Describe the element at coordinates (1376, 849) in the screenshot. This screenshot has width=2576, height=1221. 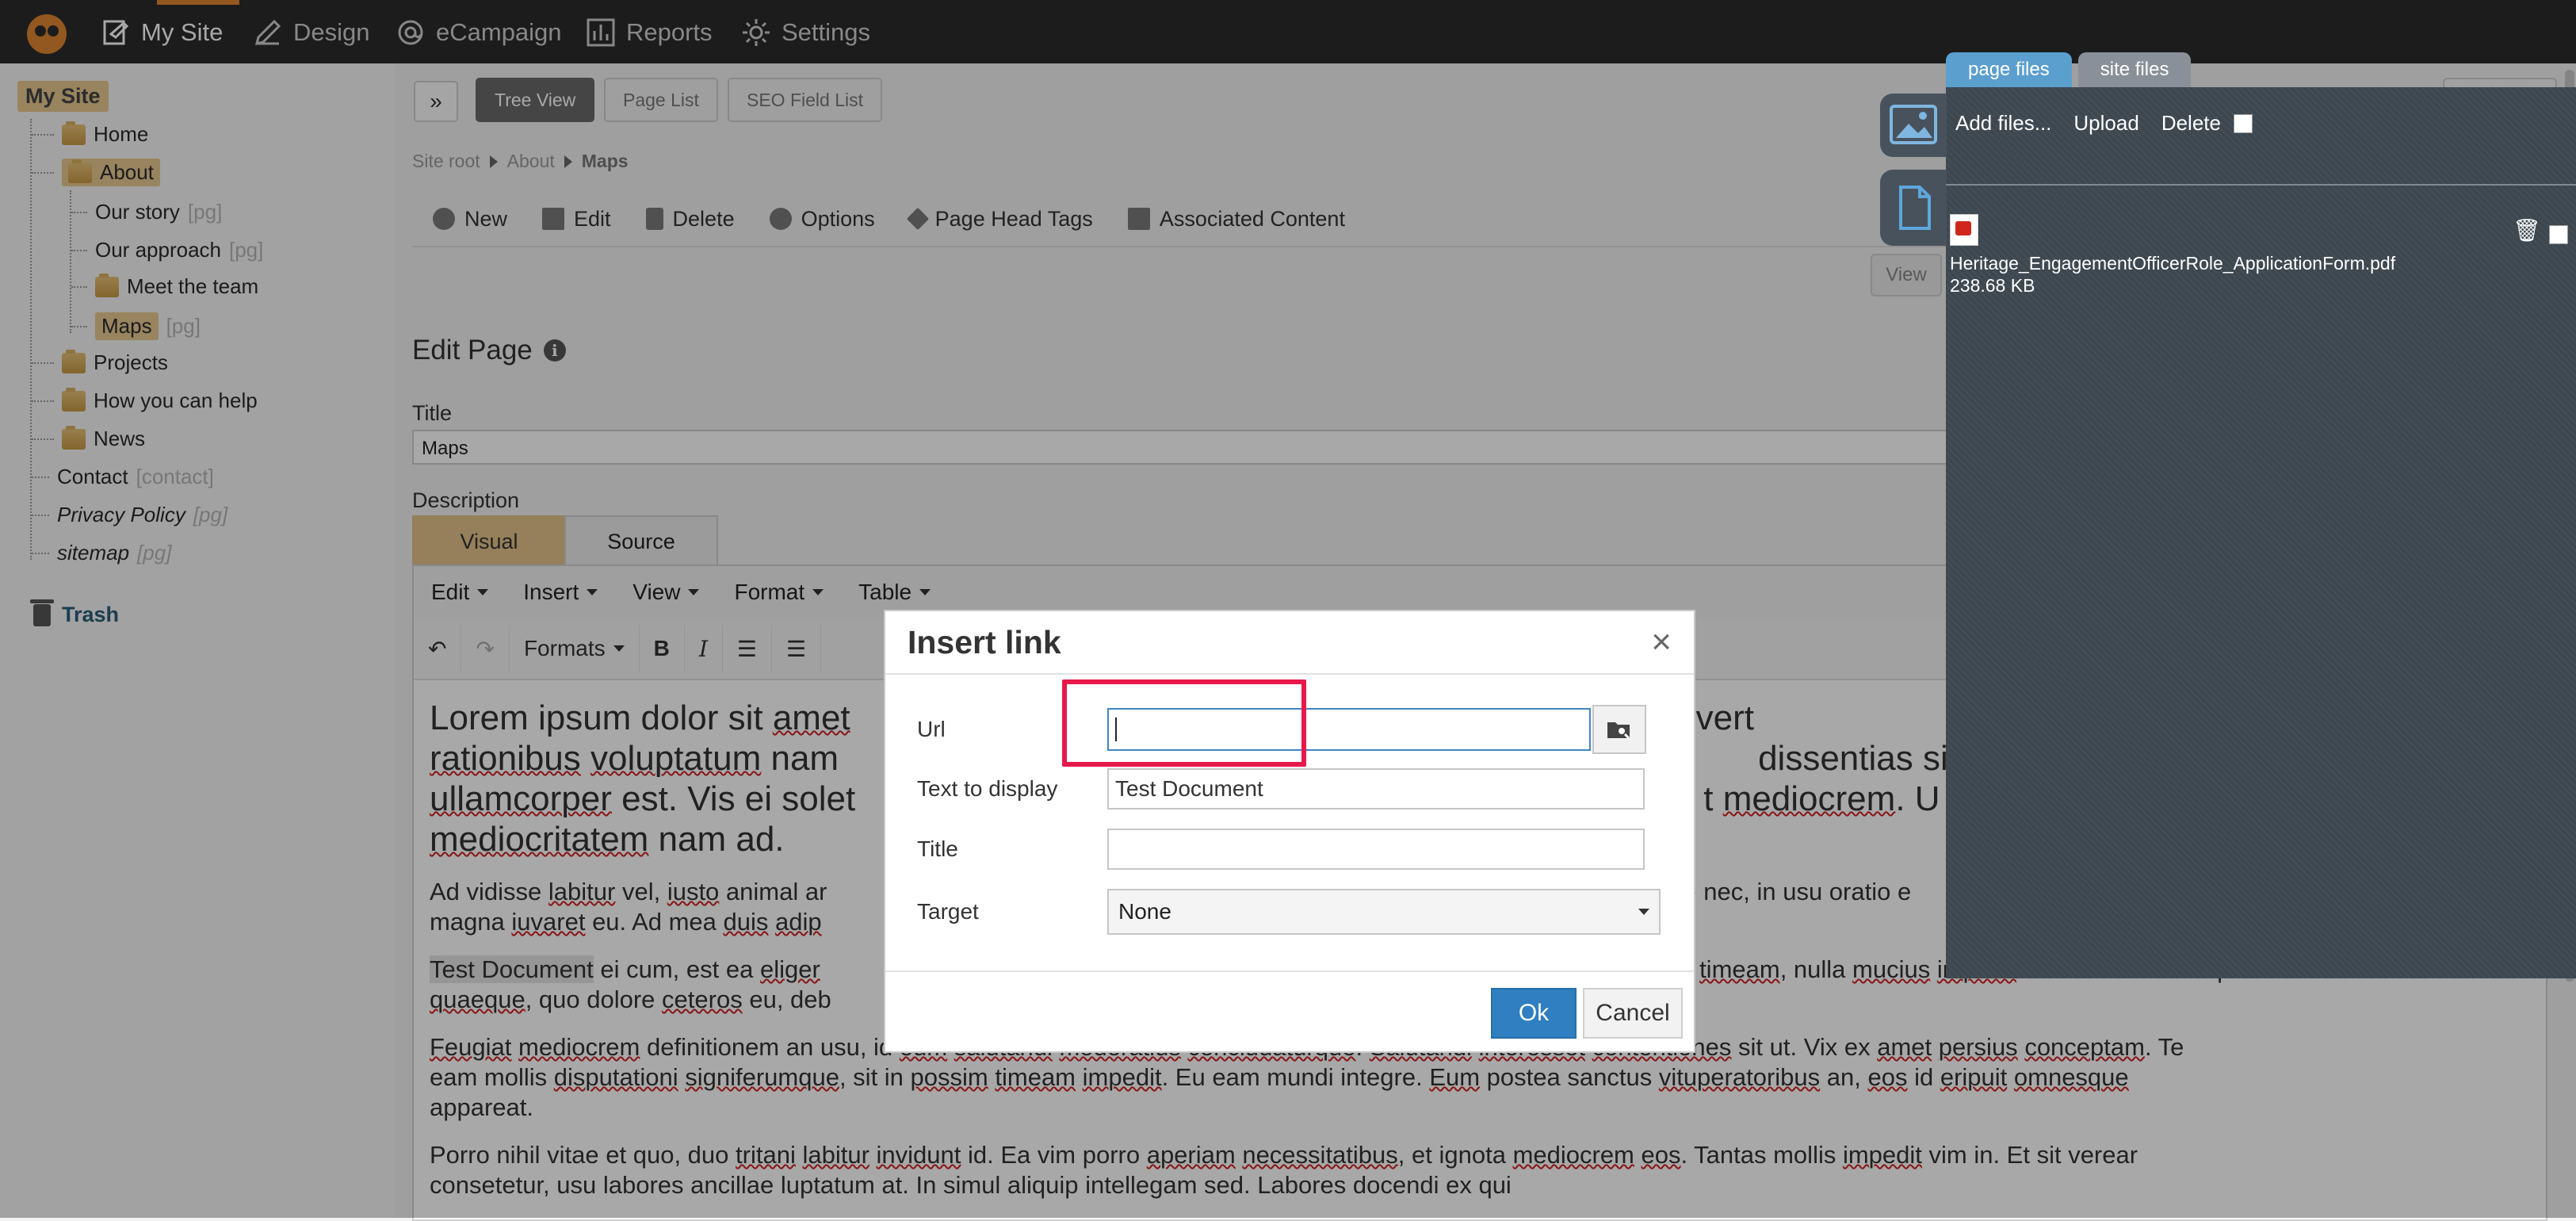
I see `link-title-input` at that location.